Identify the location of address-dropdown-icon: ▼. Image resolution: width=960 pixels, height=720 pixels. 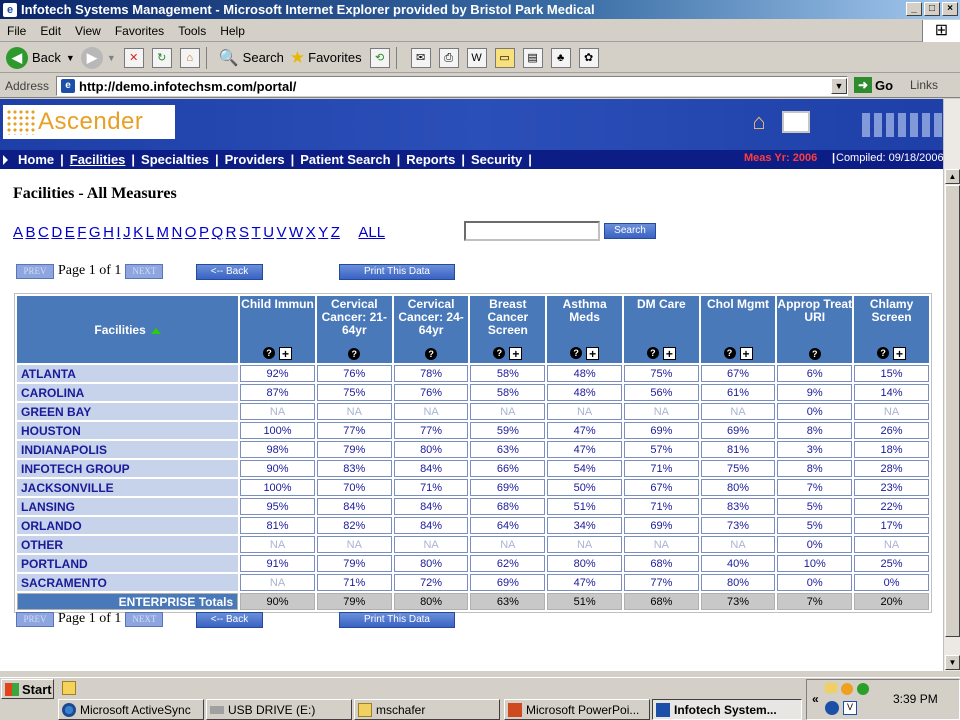
(839, 86).